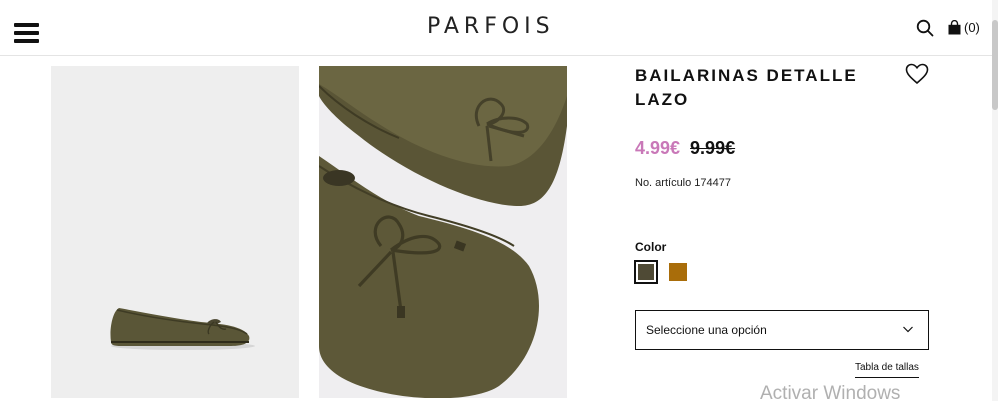 The width and height of the screenshot is (998, 401). What do you see at coordinates (646, 272) in the screenshot?
I see `color-swatch-olive` at bounding box center [646, 272].